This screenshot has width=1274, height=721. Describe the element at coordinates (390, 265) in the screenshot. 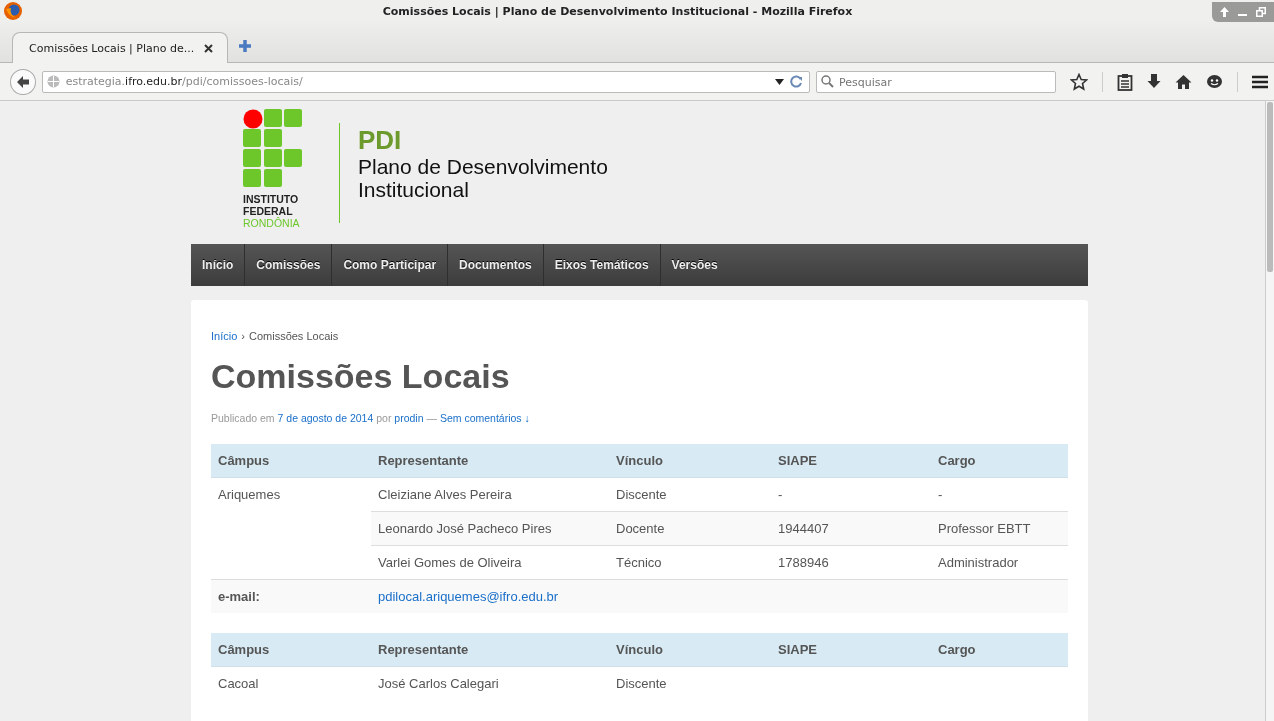

I see `menu-item: Como Participar` at that location.